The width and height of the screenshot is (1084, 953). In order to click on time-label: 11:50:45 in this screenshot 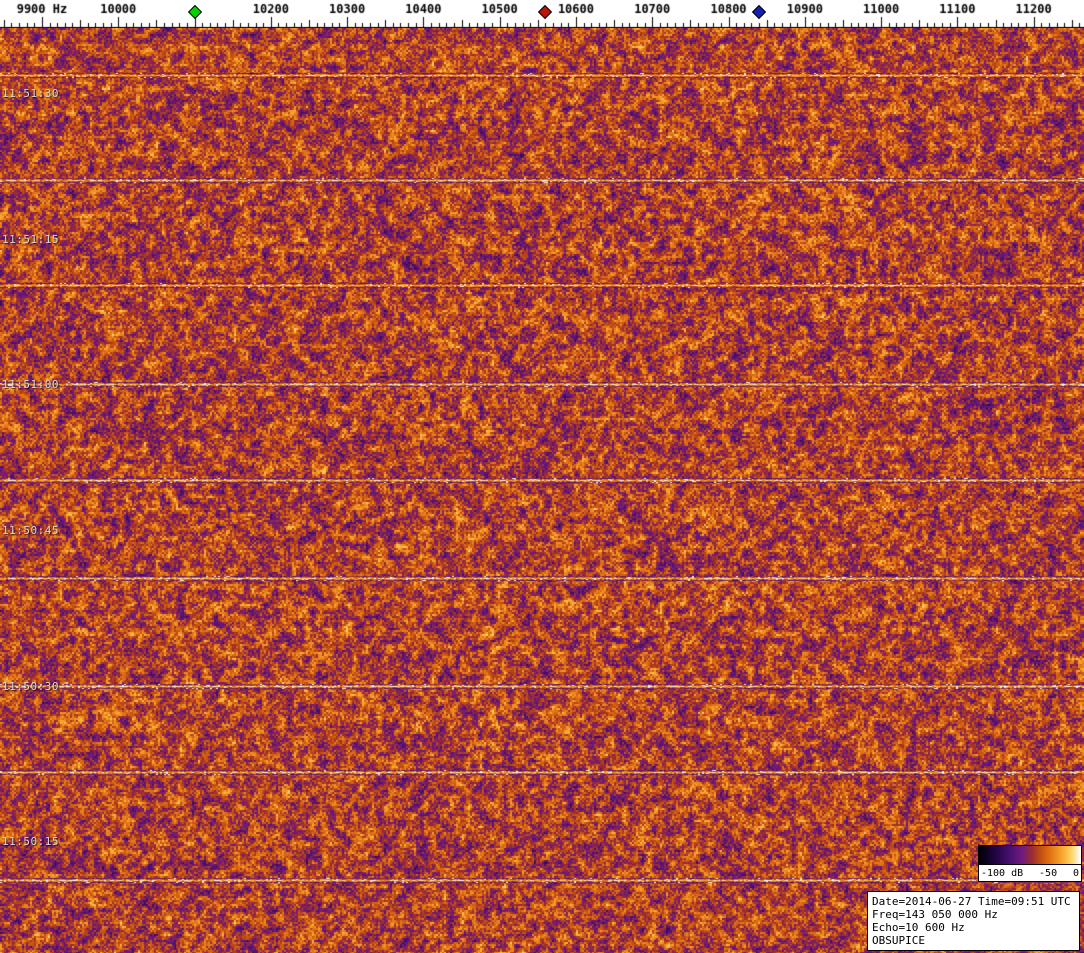, I will do `click(30, 530)`.